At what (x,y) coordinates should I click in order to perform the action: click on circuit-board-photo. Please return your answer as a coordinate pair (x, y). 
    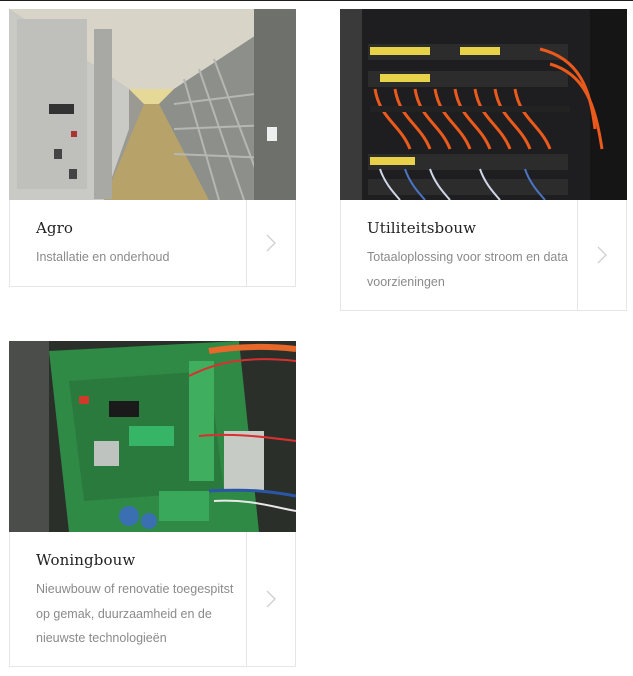
    Looking at the image, I should click on (152, 436).